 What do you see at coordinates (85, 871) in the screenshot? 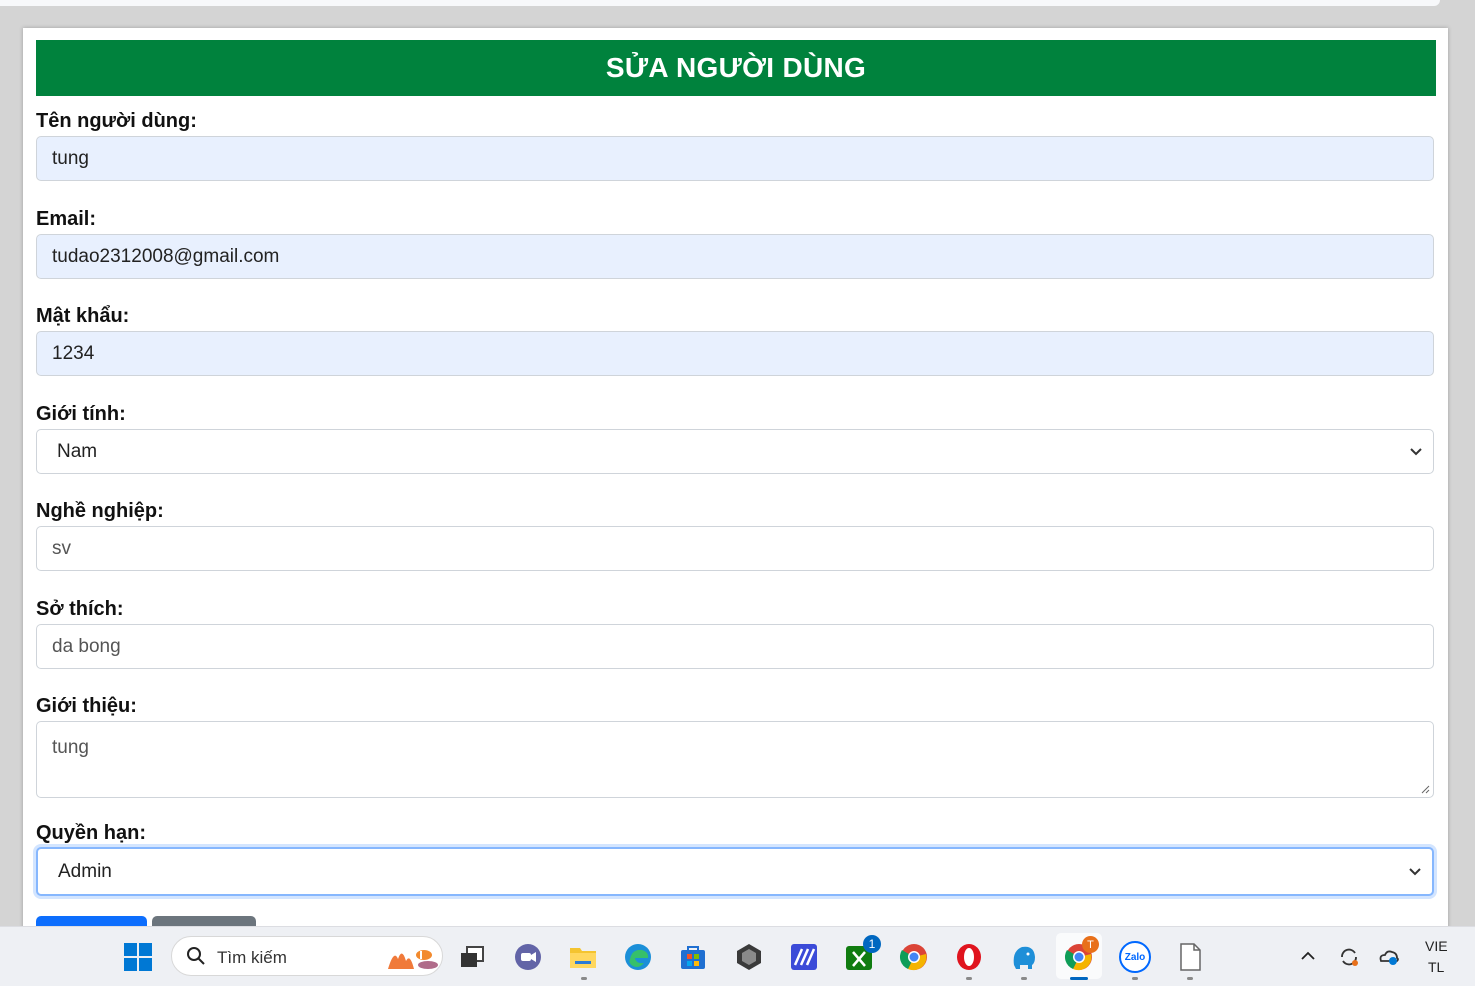
I see `role-value: Admin` at bounding box center [85, 871].